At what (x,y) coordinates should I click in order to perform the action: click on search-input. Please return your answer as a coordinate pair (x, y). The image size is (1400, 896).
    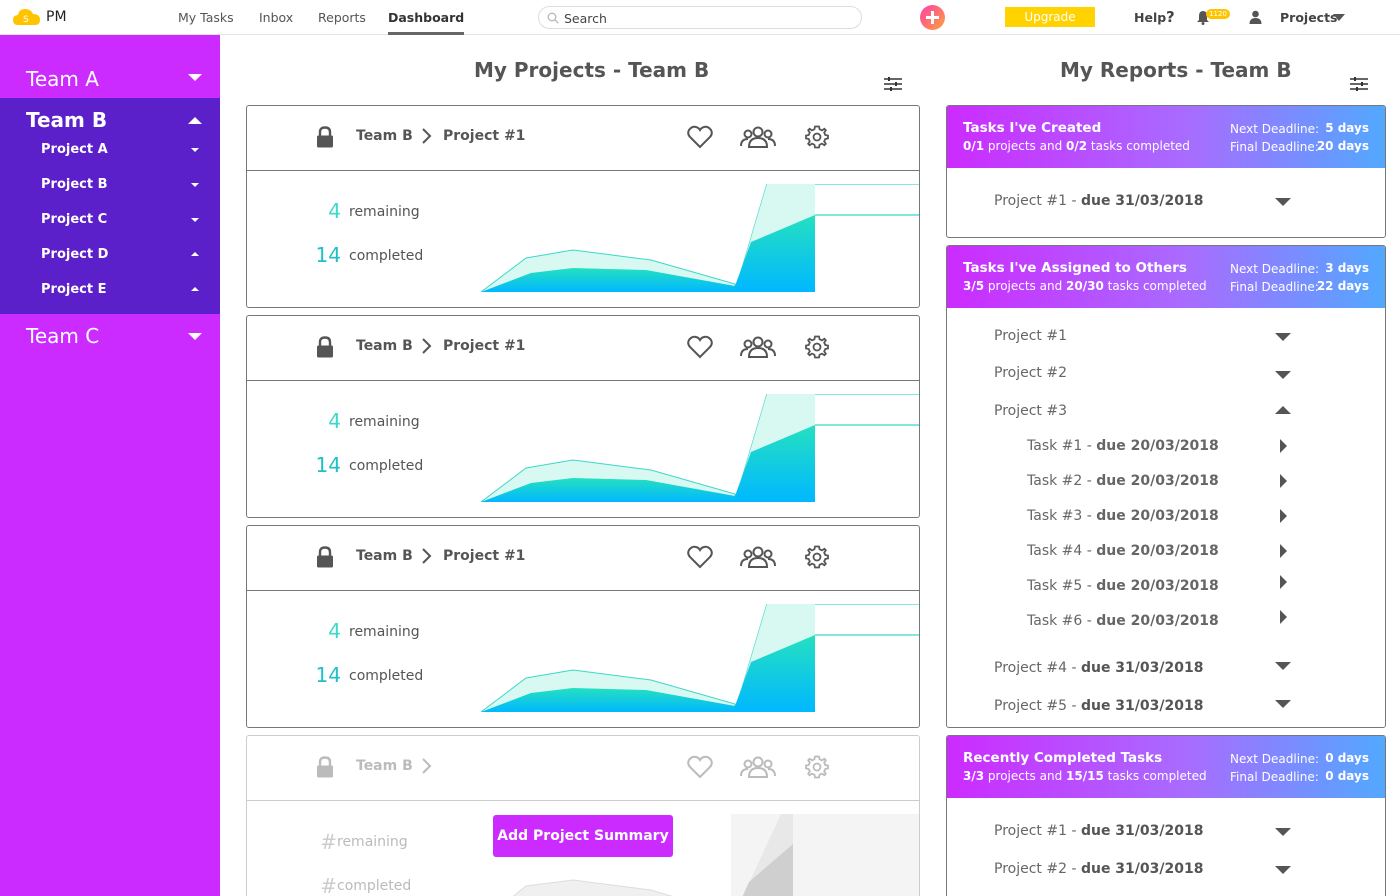
    Looking at the image, I should click on (709, 18).